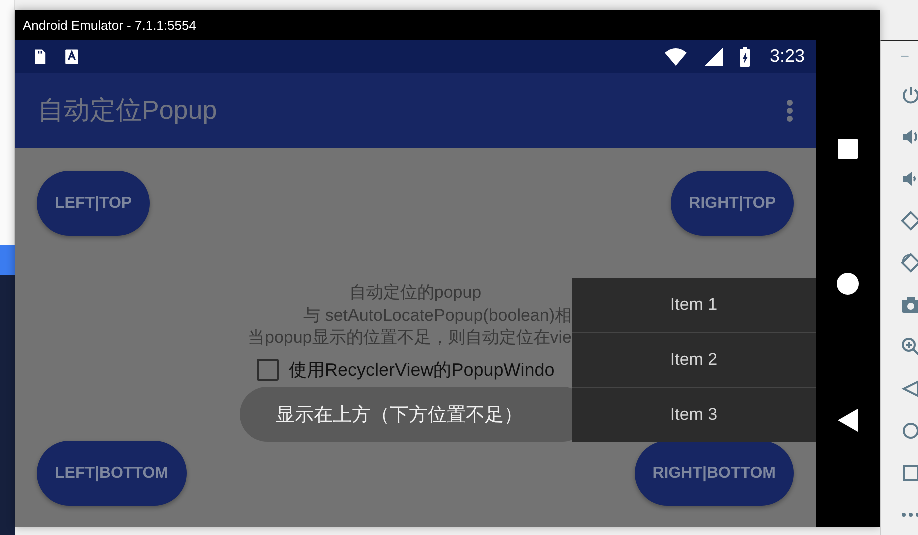 This screenshot has height=535, width=918. What do you see at coordinates (72, 57) in the screenshot?
I see `keyboard-a-icon` at bounding box center [72, 57].